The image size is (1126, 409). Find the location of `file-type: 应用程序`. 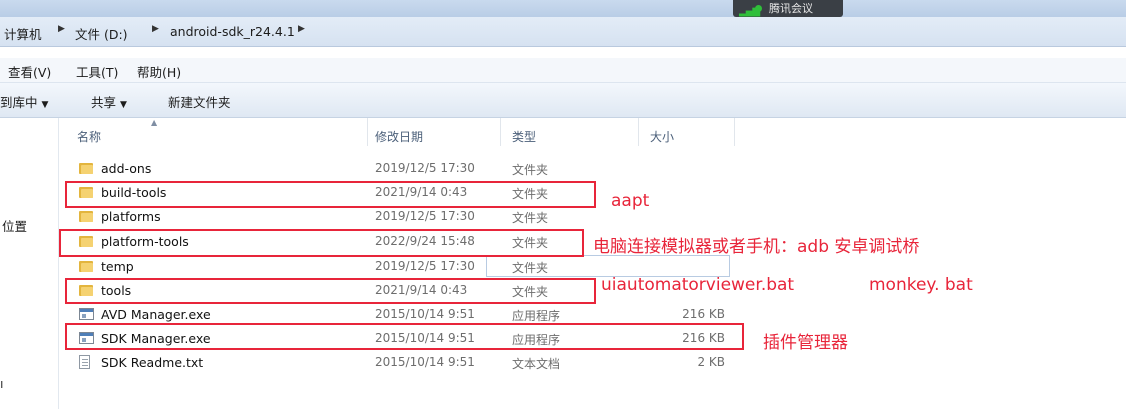

file-type: 应用程序 is located at coordinates (536, 316).